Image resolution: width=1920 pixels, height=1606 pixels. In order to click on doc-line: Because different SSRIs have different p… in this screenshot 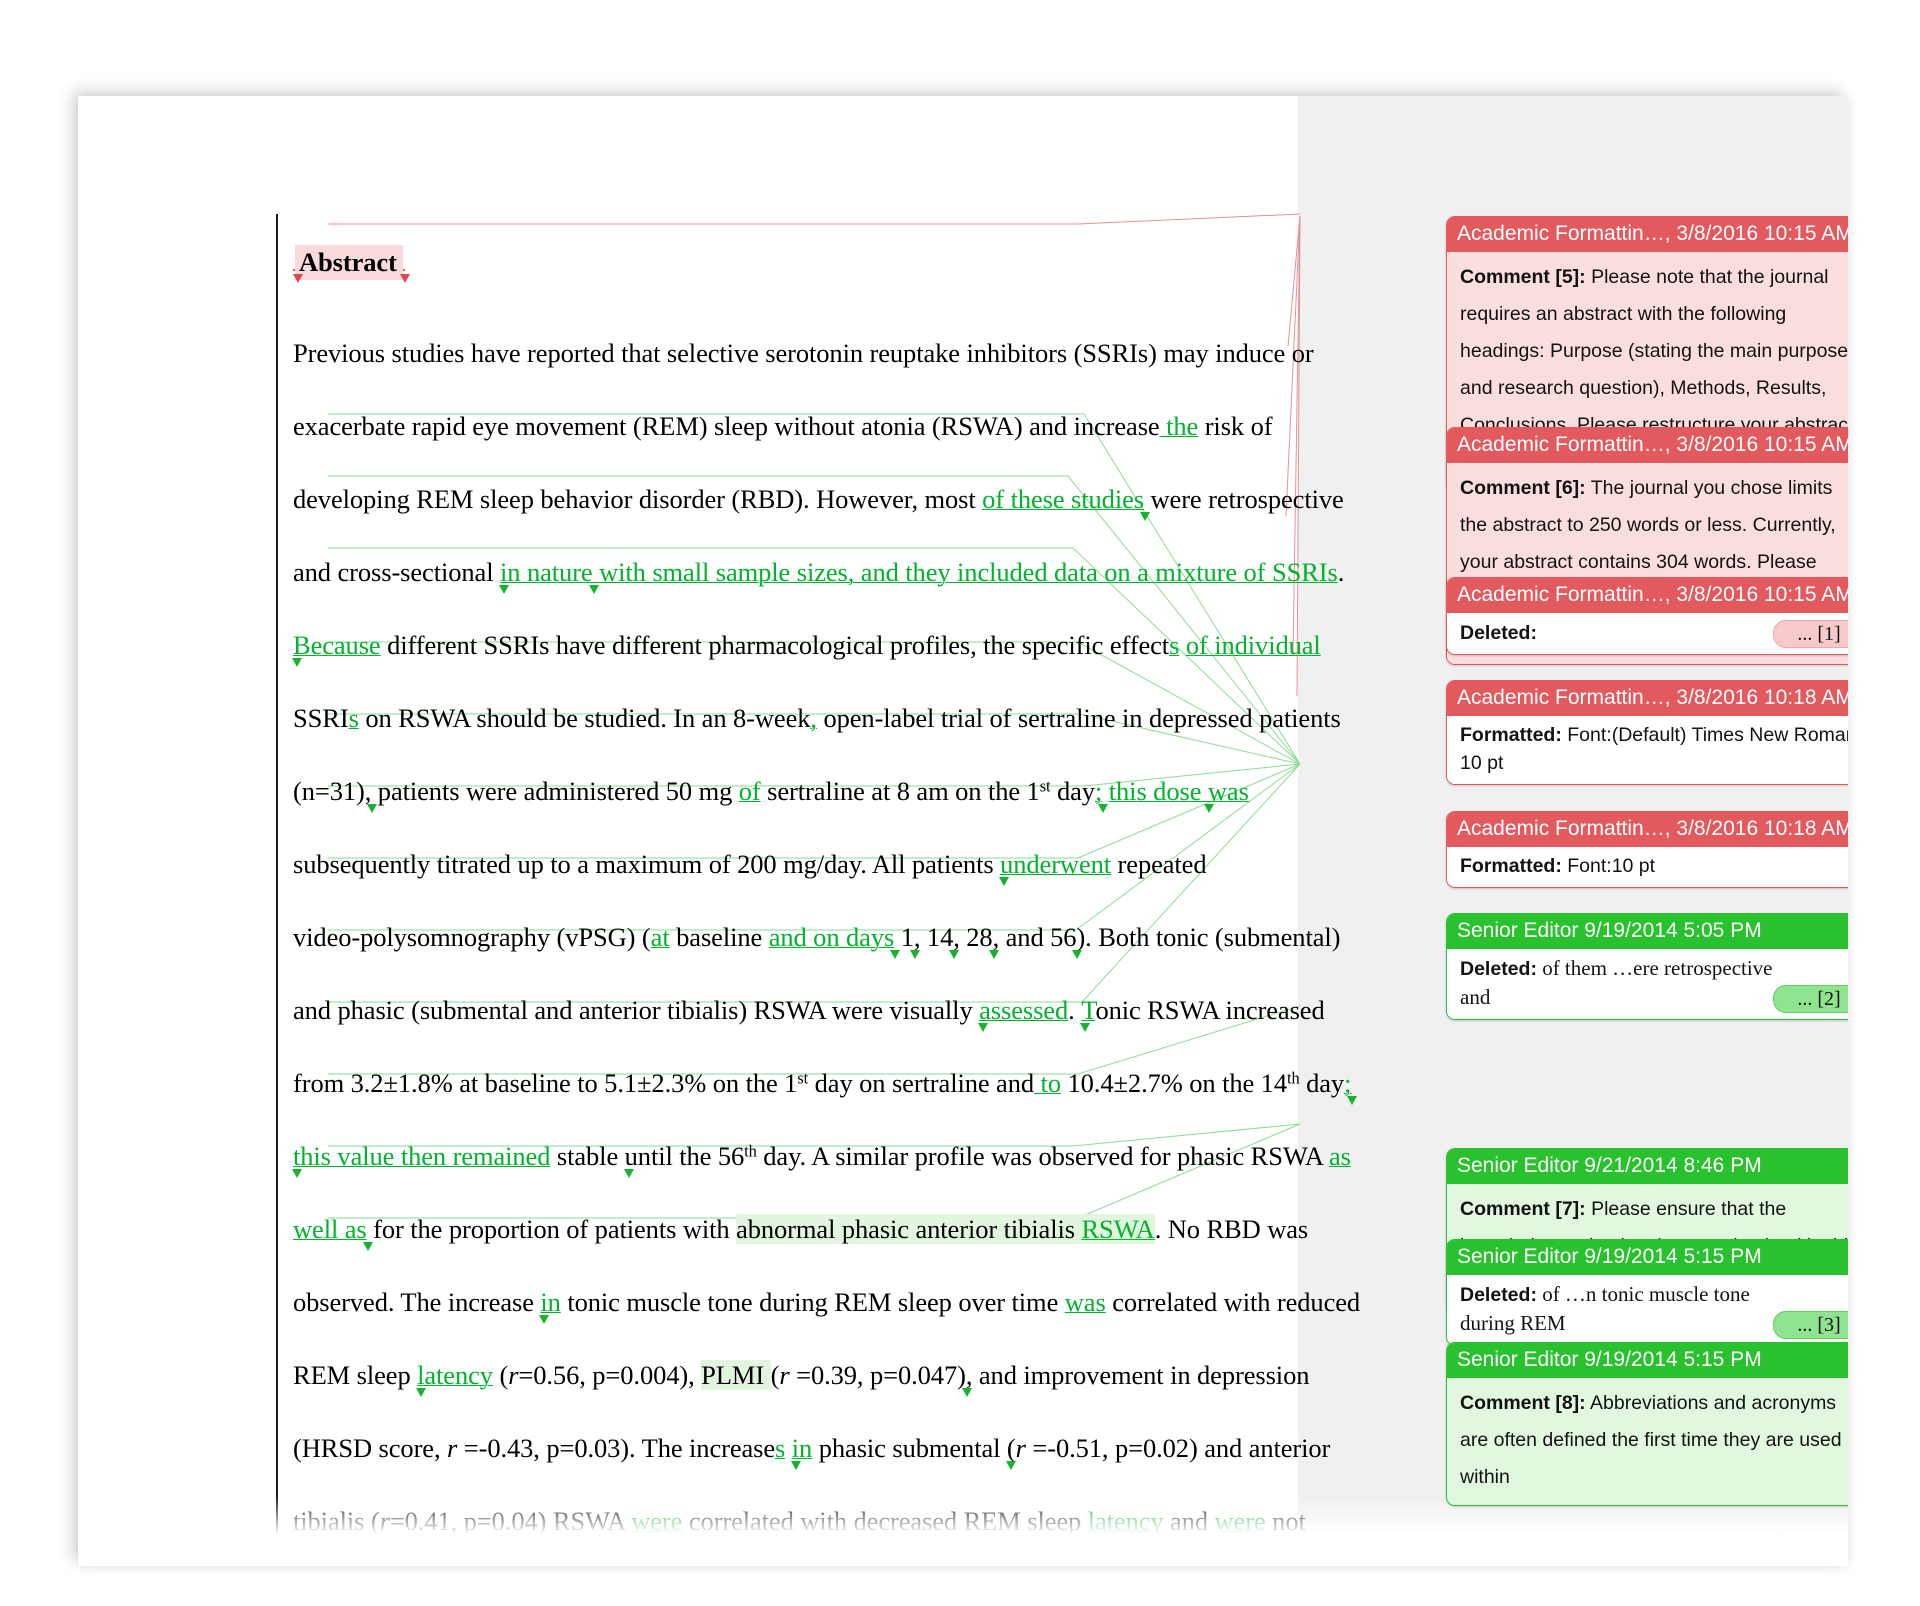, I will do `click(806, 648)`.